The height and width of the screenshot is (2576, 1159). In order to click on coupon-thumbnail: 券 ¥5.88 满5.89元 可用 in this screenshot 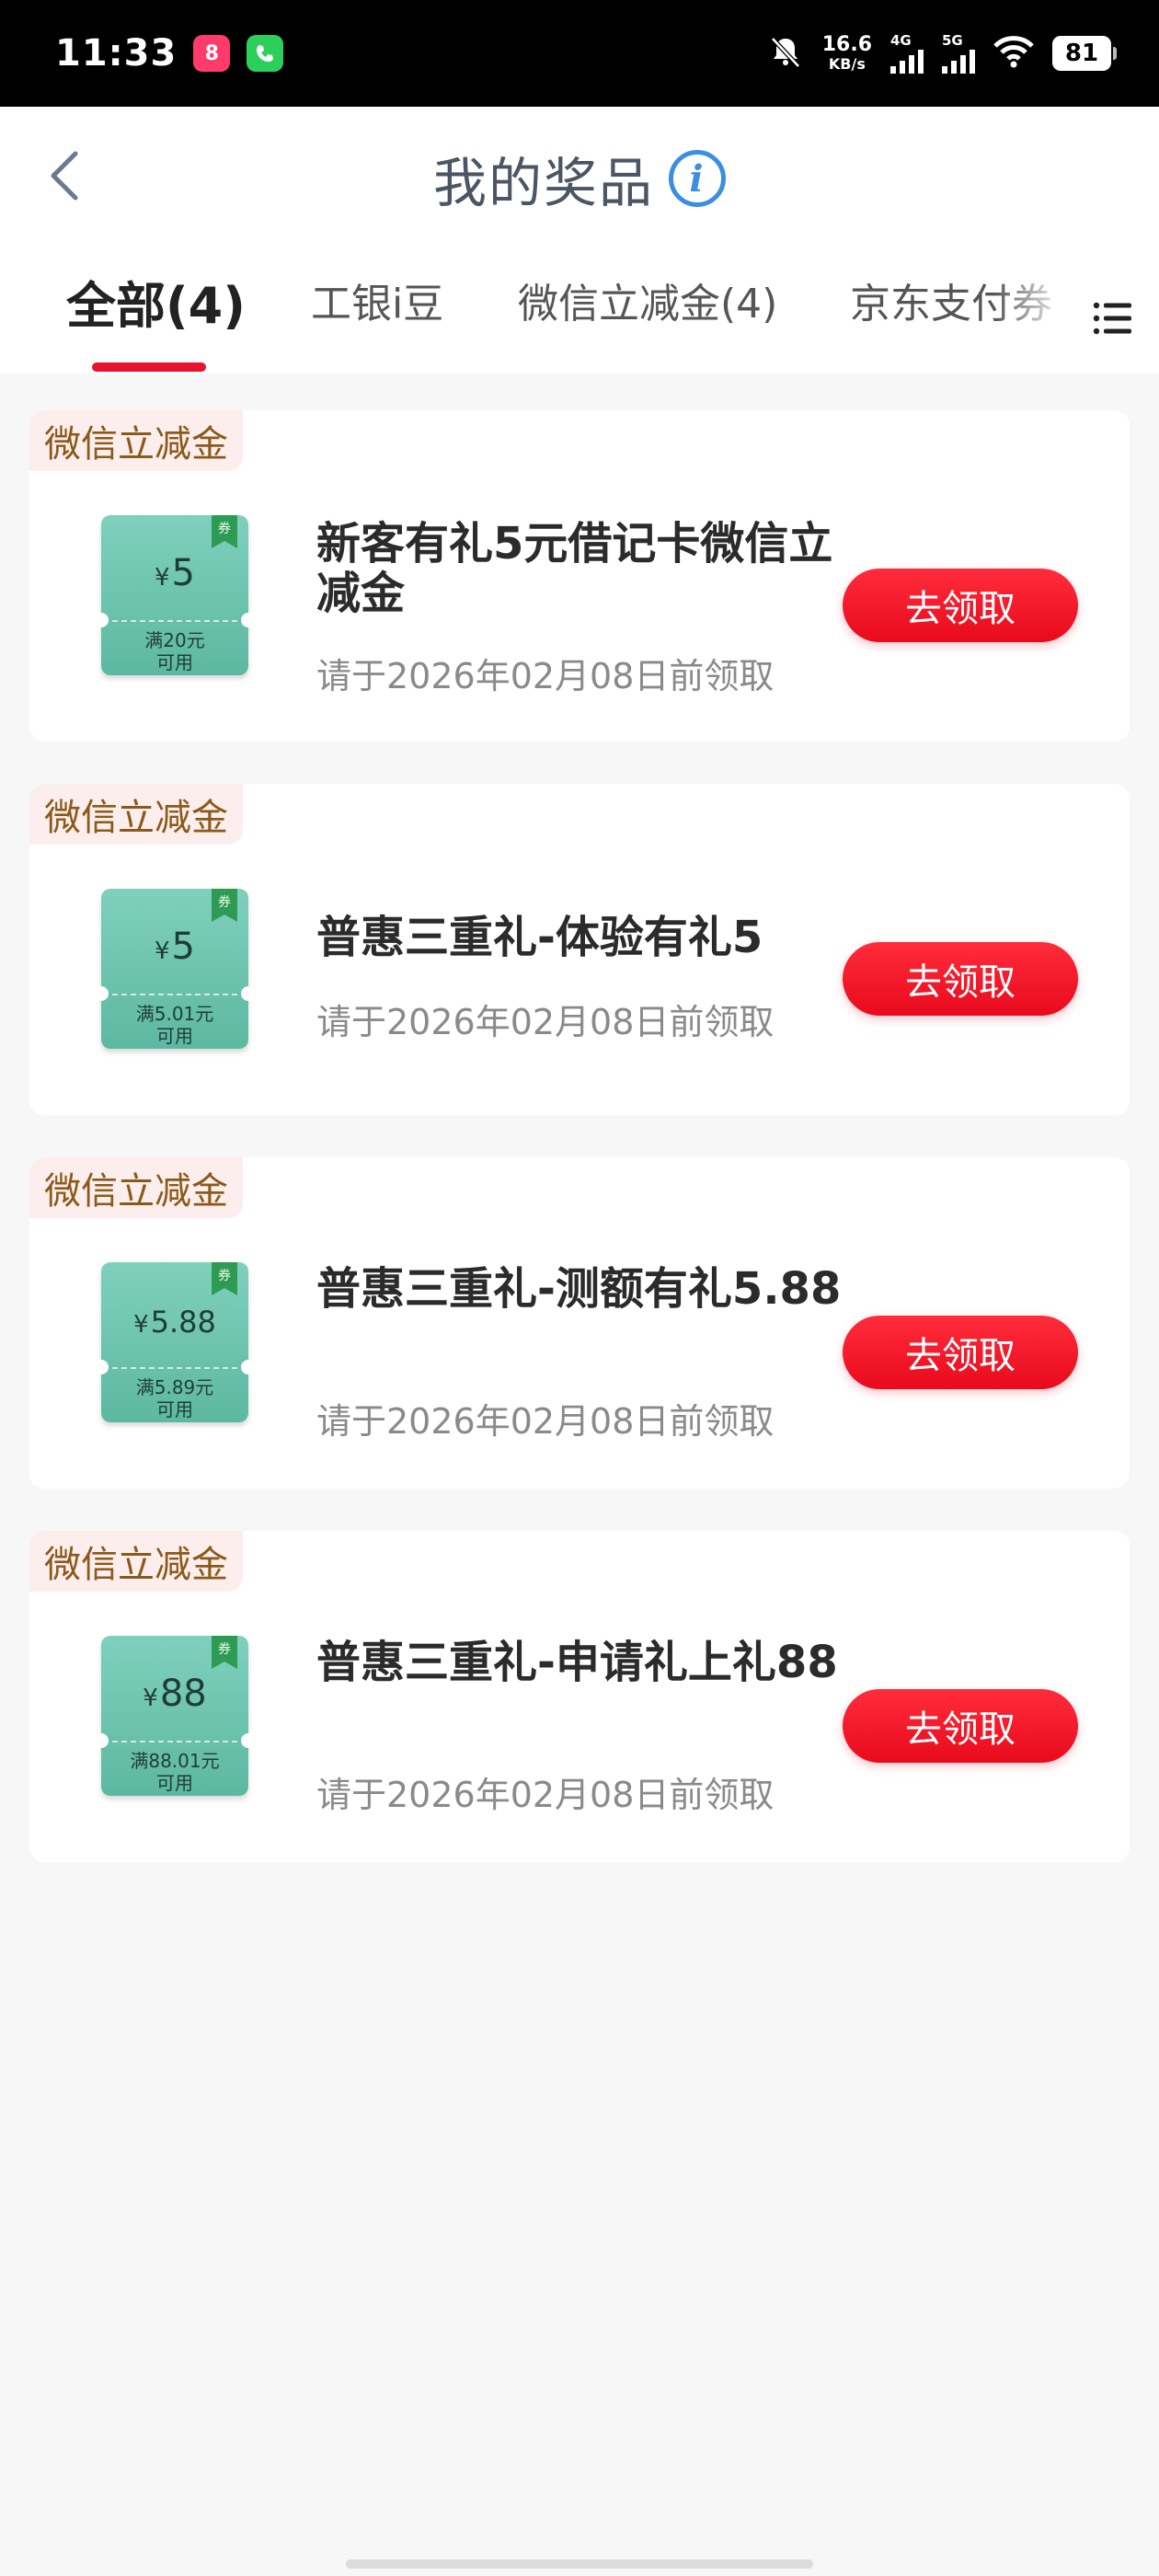, I will do `click(175, 1342)`.